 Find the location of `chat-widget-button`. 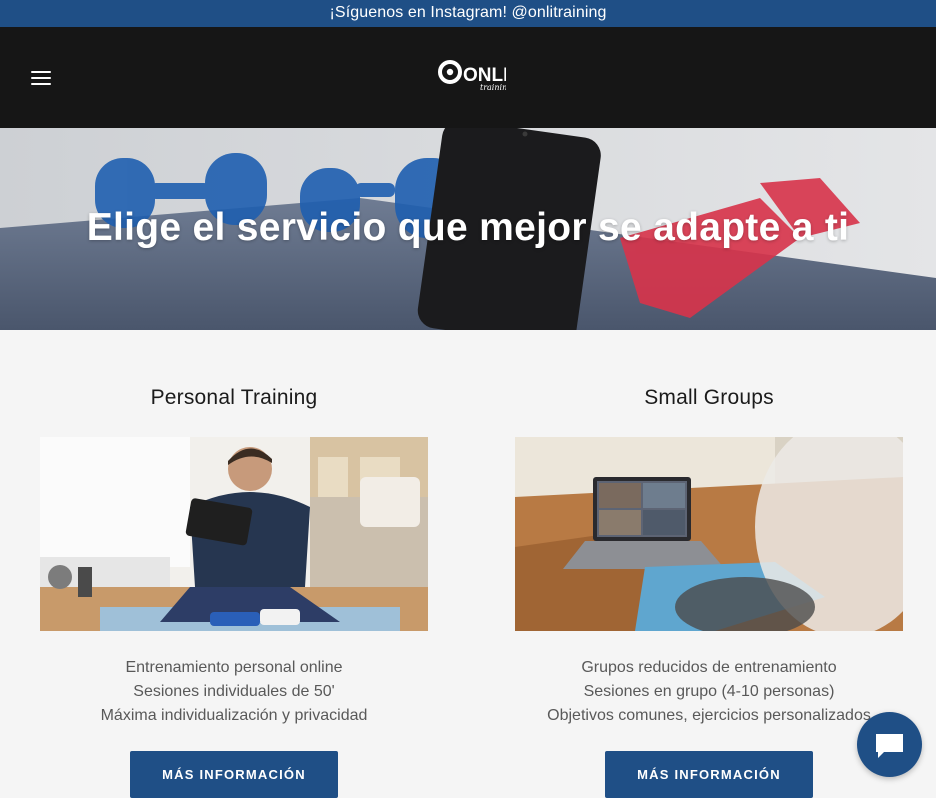

chat-widget-button is located at coordinates (889, 744).